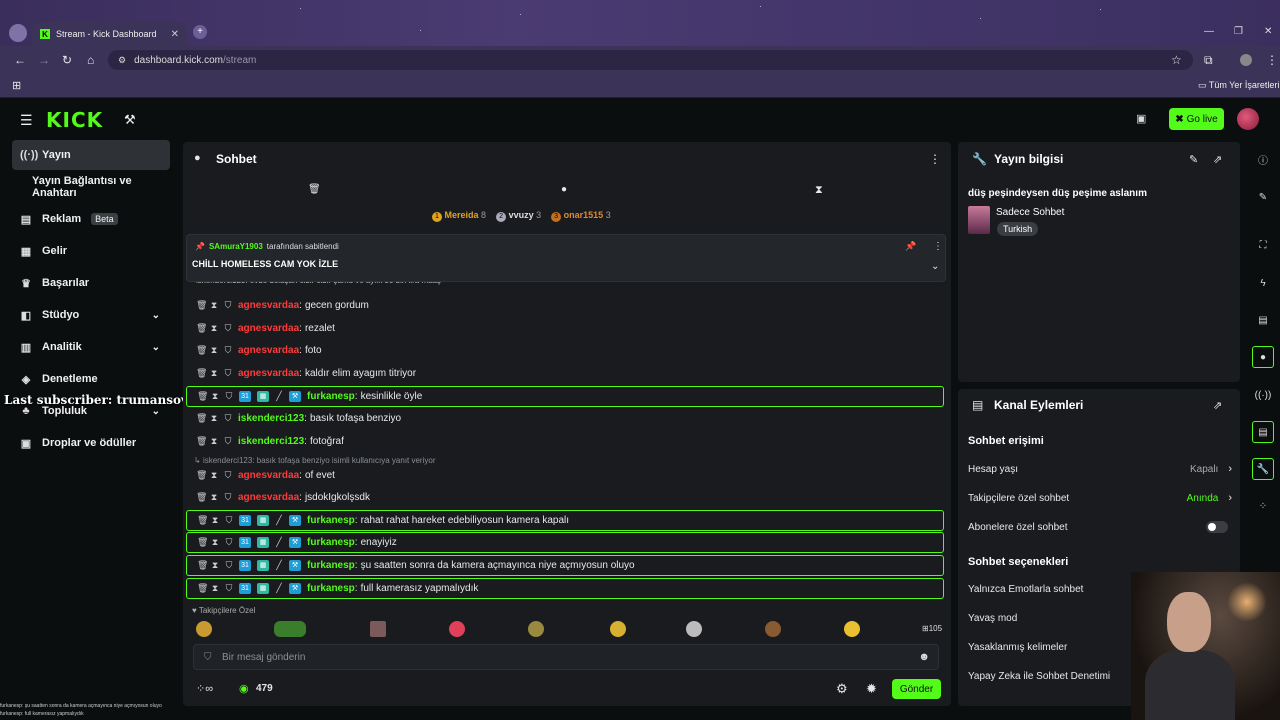  Describe the element at coordinates (459, 216) in the screenshot. I see `leaderboard-entry: 1 Mereida 8` at that location.